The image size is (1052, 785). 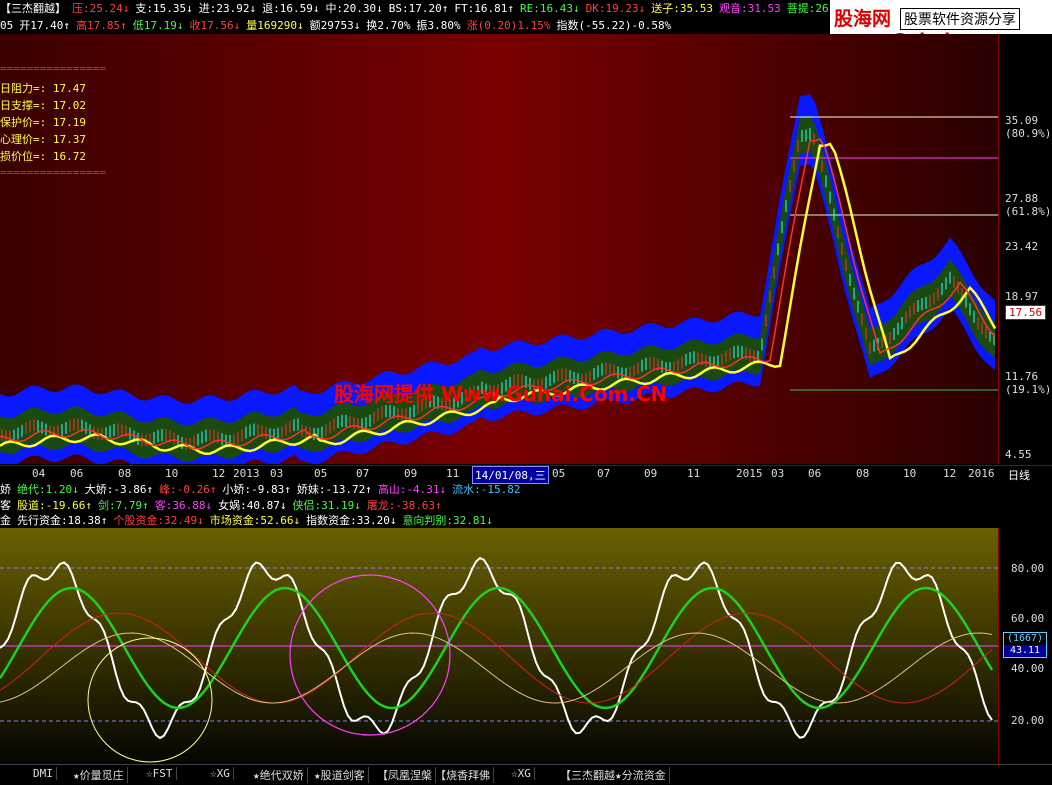 What do you see at coordinates (981, 473) in the screenshot?
I see `date-tick: 2016` at bounding box center [981, 473].